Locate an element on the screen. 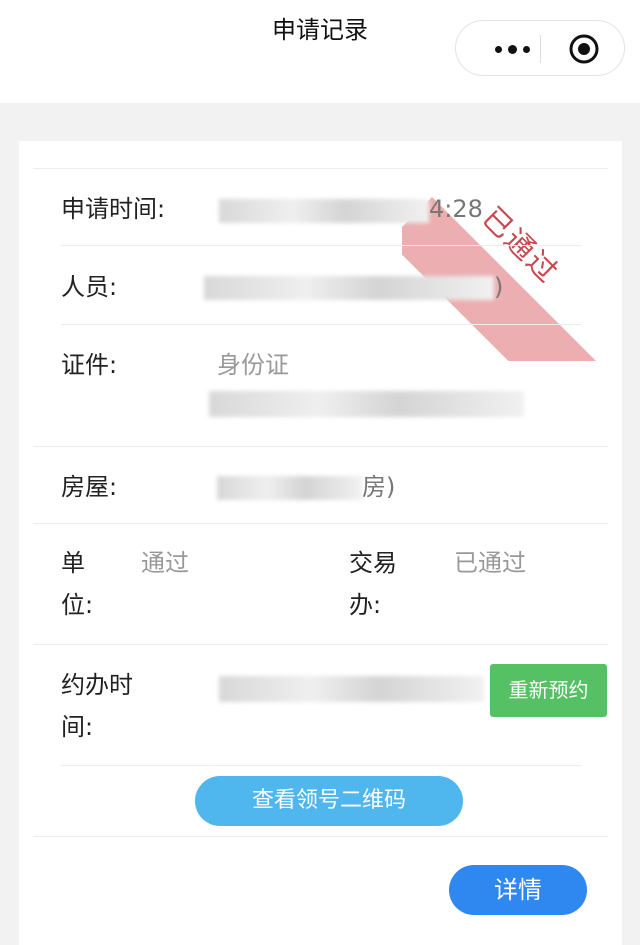 The image size is (640, 945). capsule-divider is located at coordinates (540, 49).